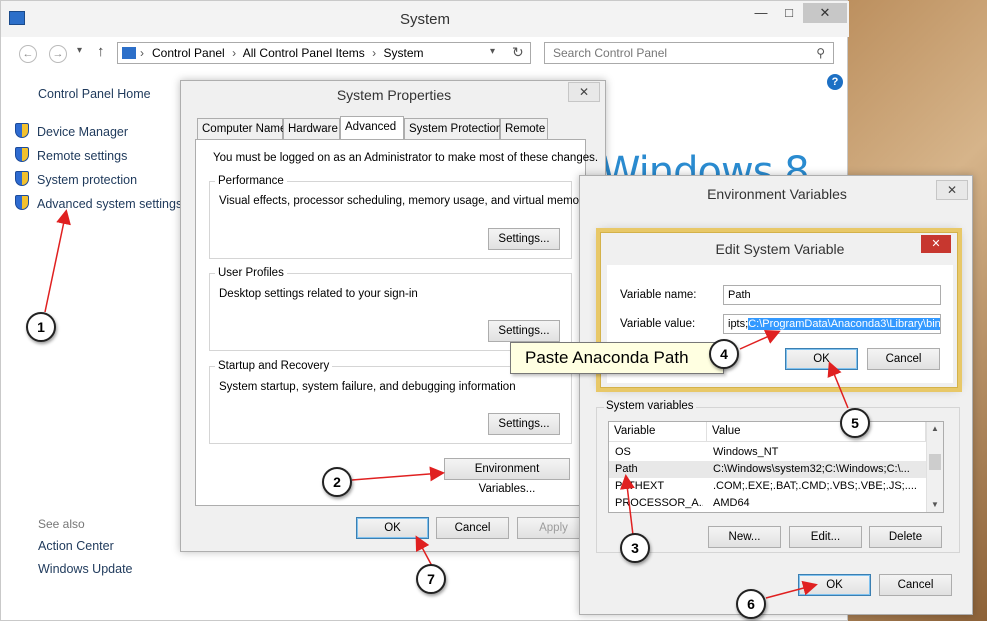  What do you see at coordinates (724, 354) in the screenshot?
I see `annotation-4: 4` at bounding box center [724, 354].